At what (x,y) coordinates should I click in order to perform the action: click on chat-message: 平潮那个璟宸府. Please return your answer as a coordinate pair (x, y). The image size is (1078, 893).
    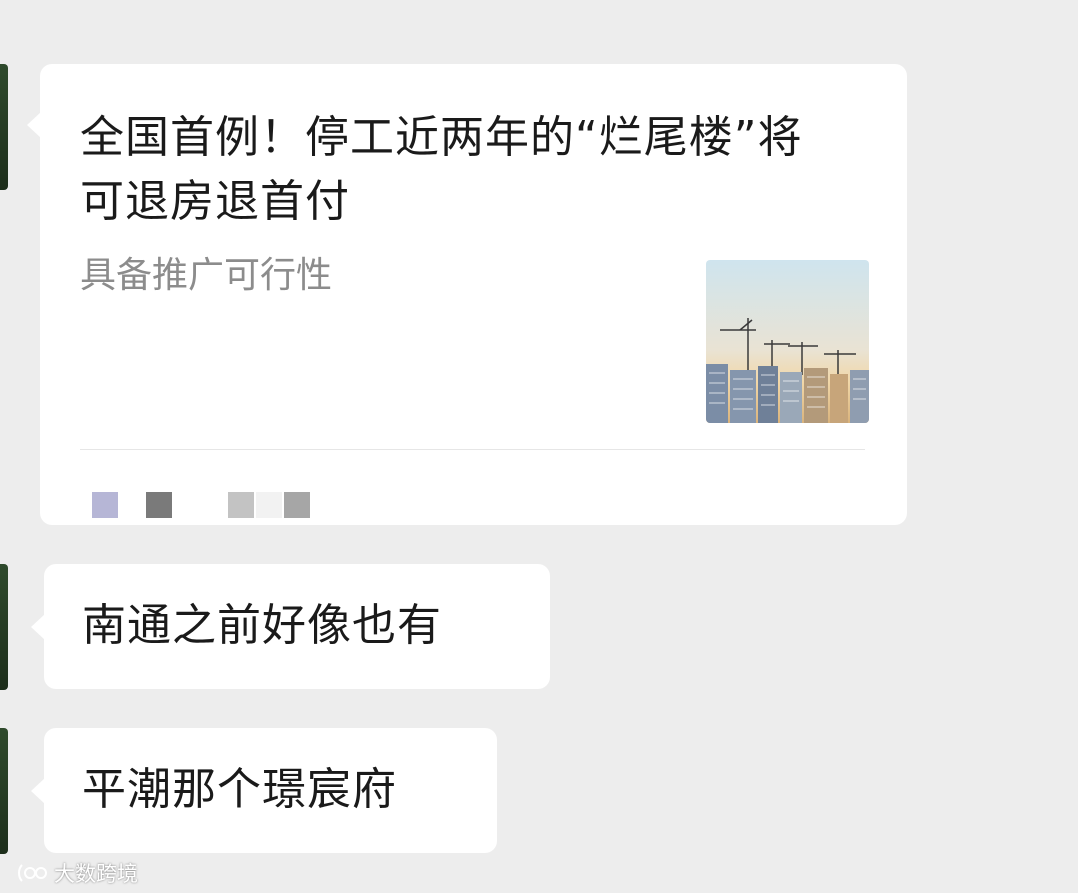
    Looking at the image, I should click on (264, 790).